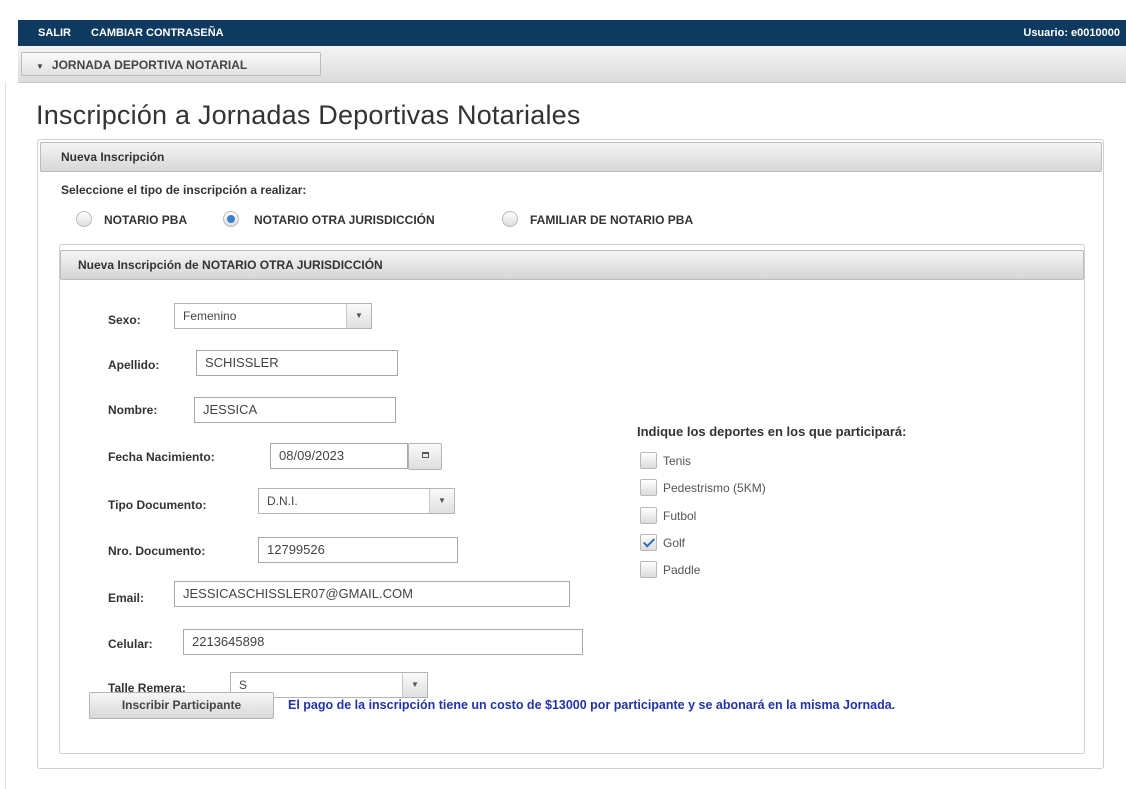 This screenshot has height=789, width=1126. I want to click on tipo-documento-value: D.N.I., so click(282, 501).